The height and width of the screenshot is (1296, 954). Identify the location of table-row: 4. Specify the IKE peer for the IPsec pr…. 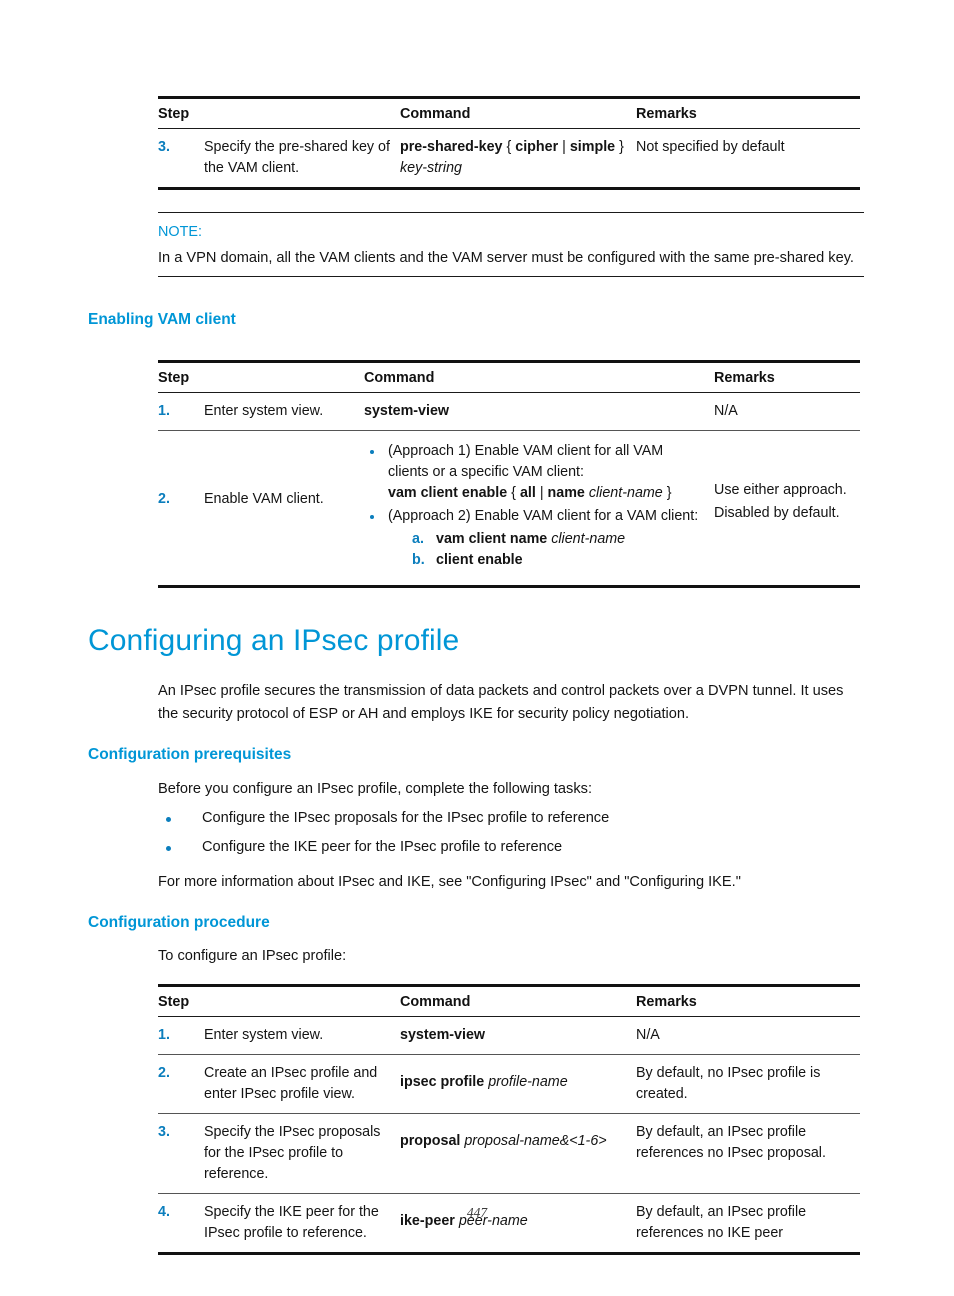
(509, 1224).